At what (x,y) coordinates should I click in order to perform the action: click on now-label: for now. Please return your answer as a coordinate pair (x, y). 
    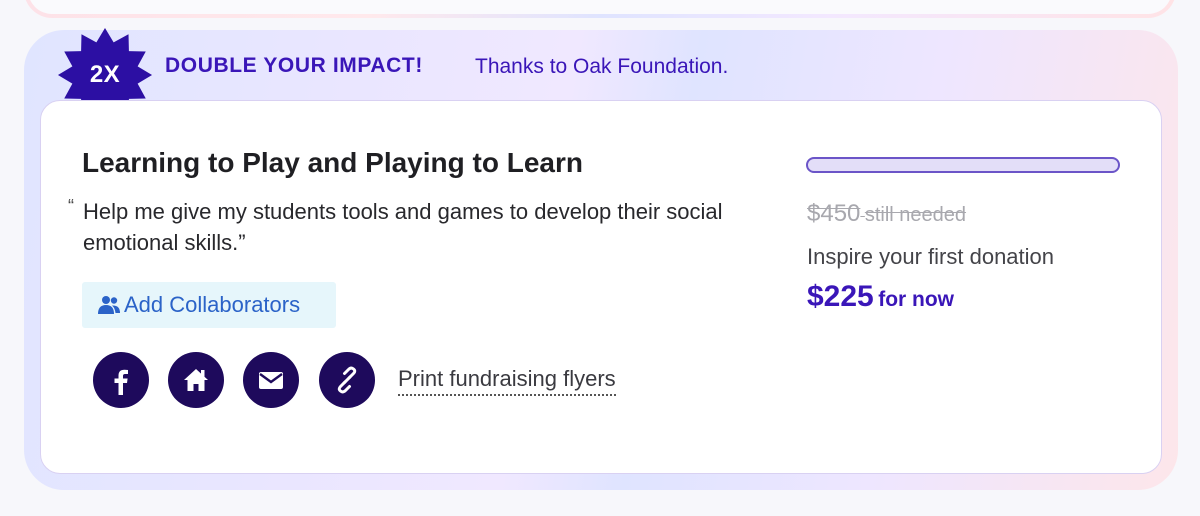
    Looking at the image, I should click on (916, 299).